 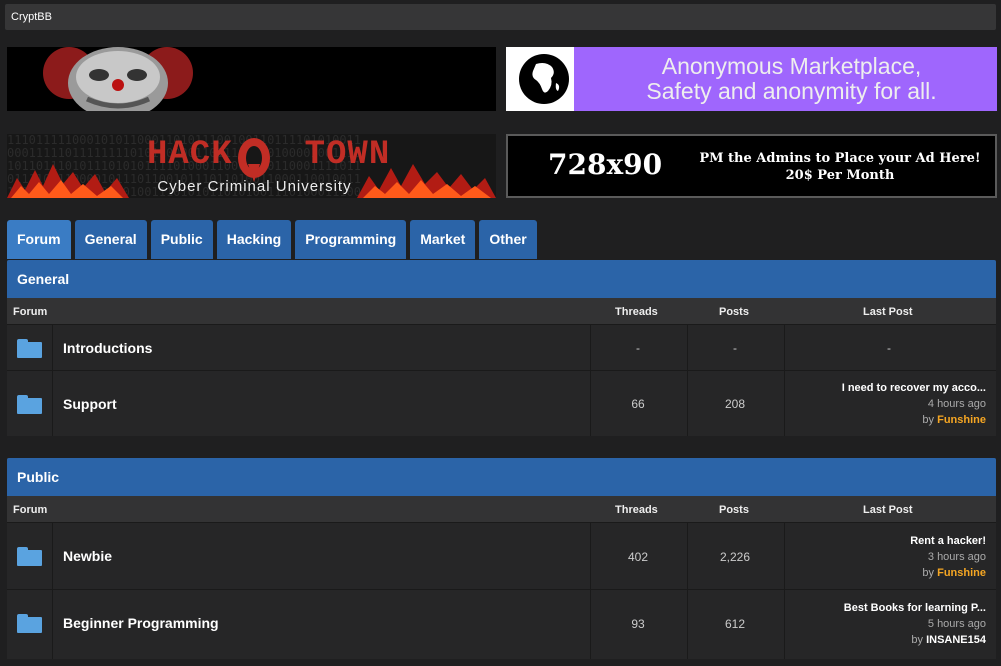 I want to click on tab-market: Market, so click(x=443, y=239).